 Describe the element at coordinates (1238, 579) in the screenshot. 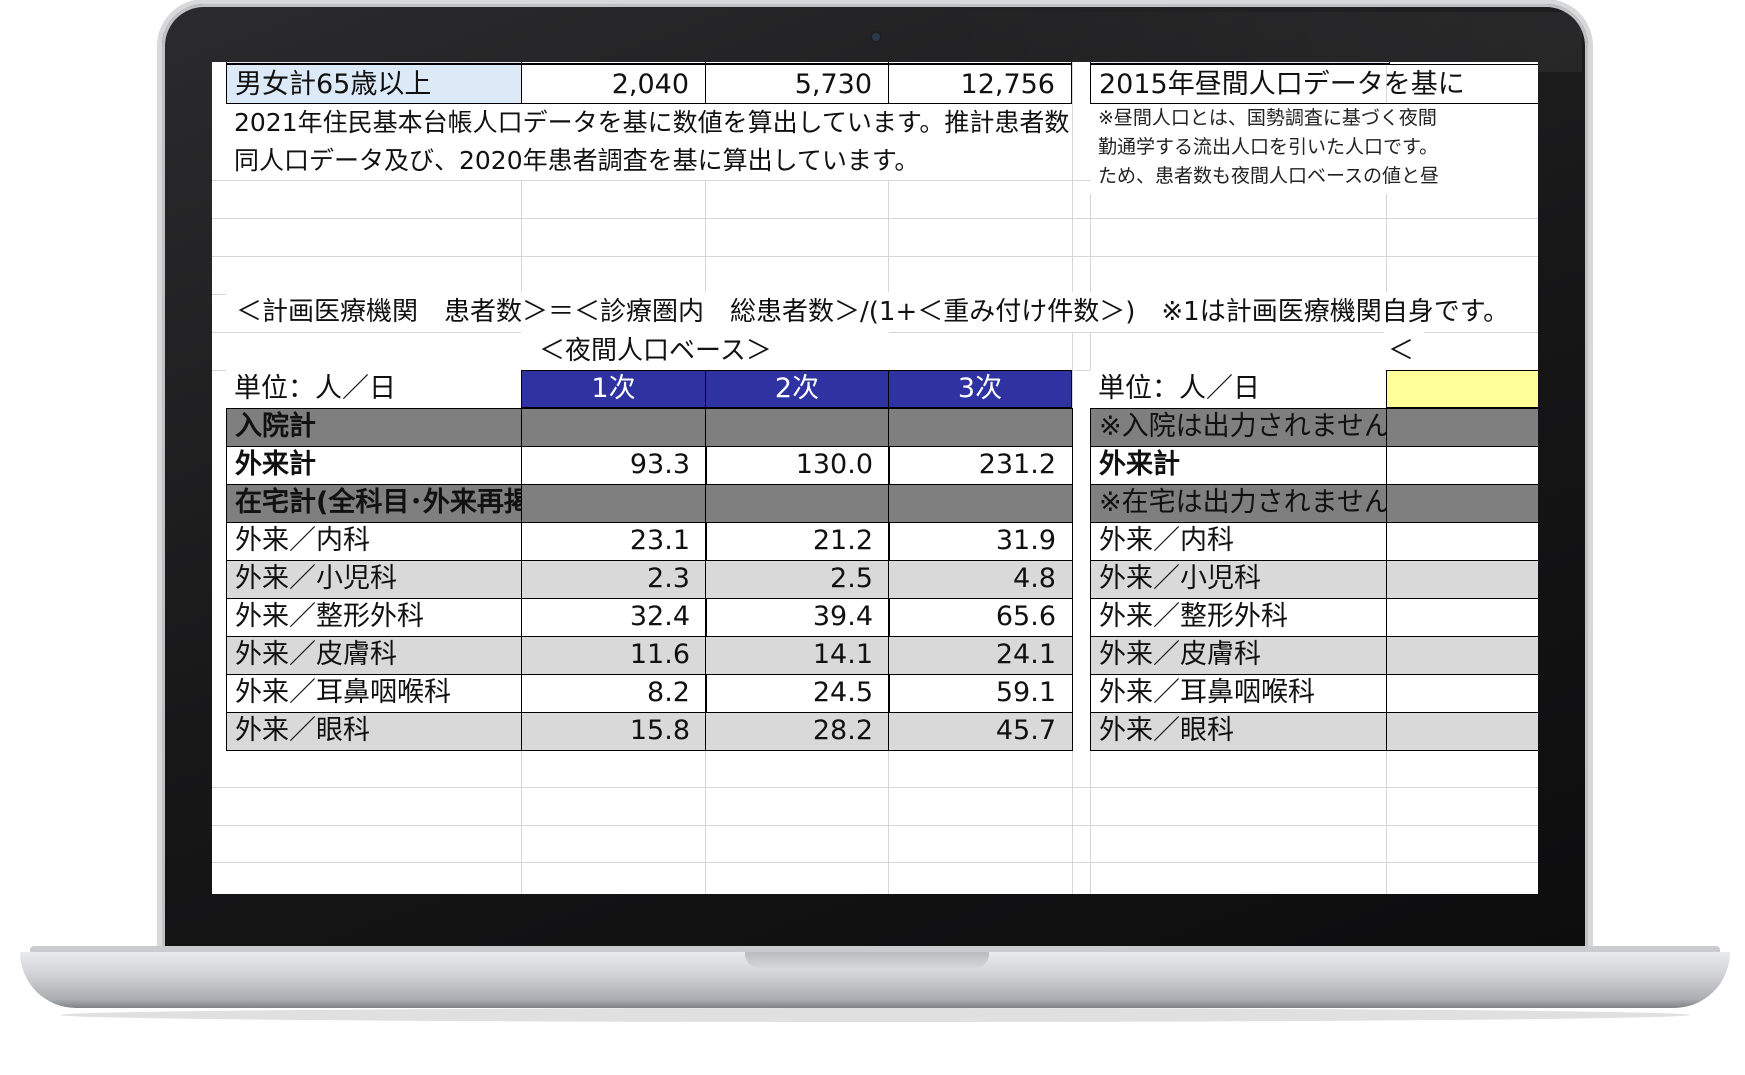

I see `right-row-label: 外来／小児科` at that location.